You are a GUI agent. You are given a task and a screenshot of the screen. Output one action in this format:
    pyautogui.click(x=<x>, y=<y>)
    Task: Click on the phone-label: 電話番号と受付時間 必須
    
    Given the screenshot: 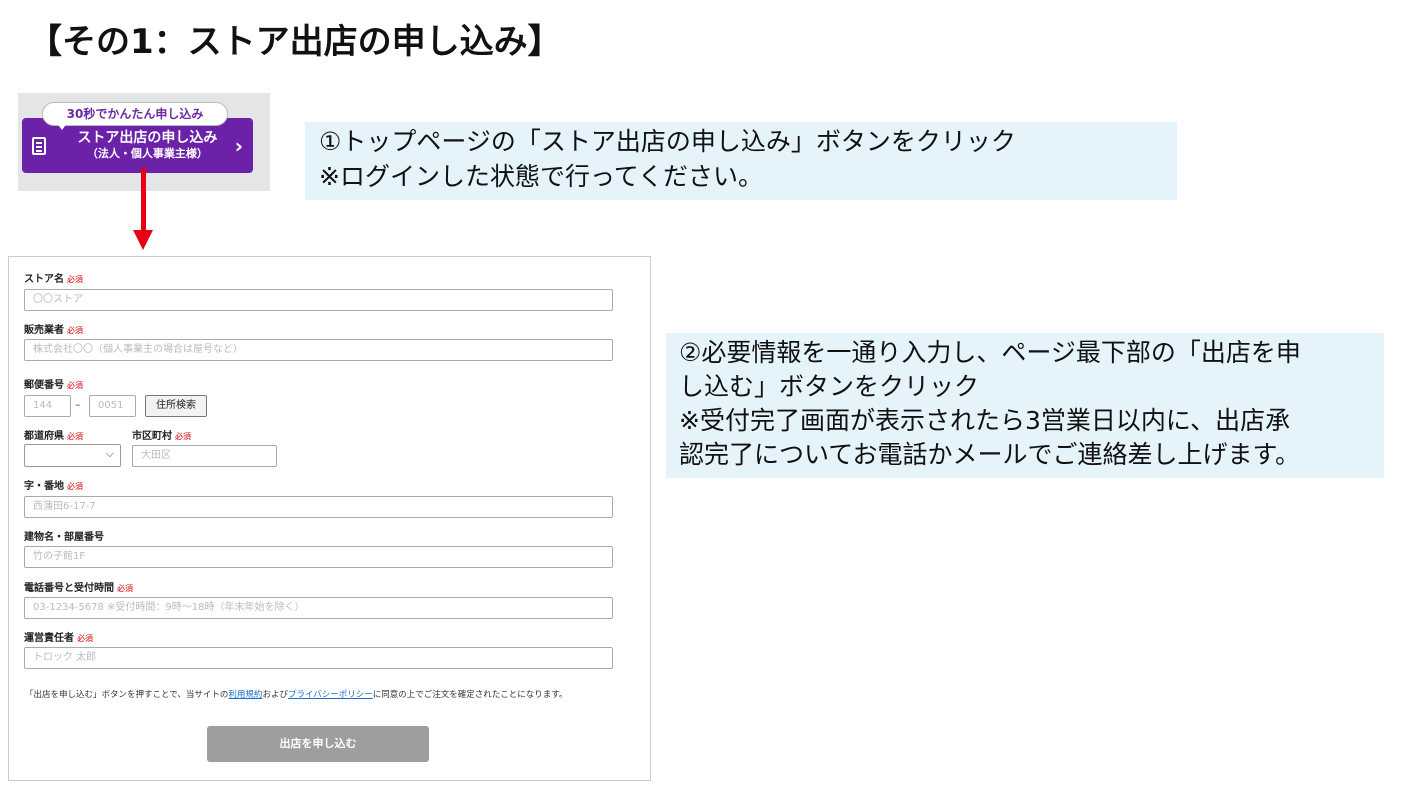 What is the action you would take?
    pyautogui.click(x=78, y=586)
    